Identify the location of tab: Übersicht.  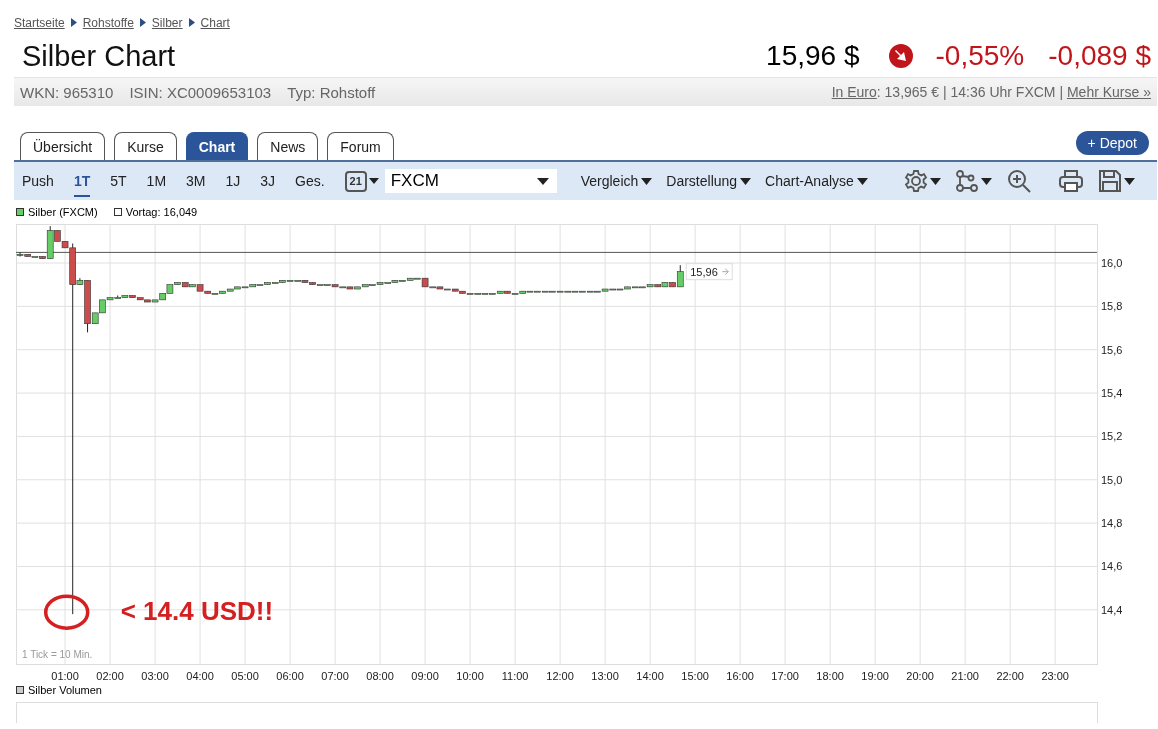
(63, 146).